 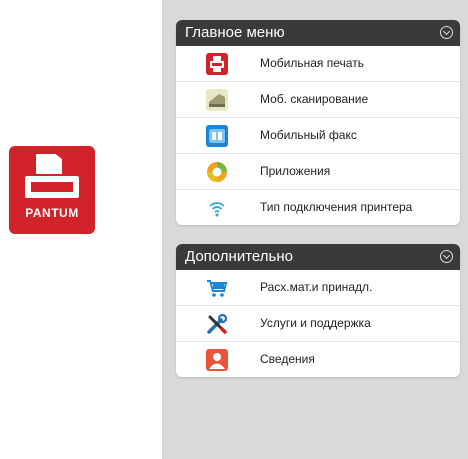 I want to click on logo-paper-shape, so click(x=49, y=164).